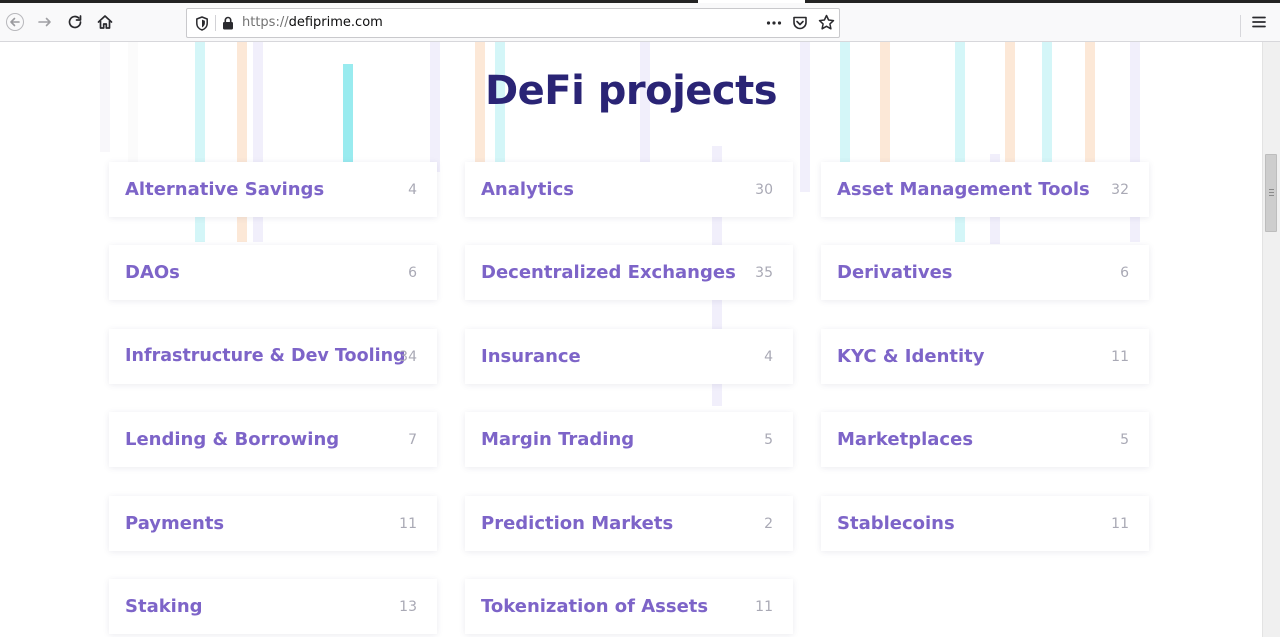 The height and width of the screenshot is (637, 1280). Describe the element at coordinates (1240, 26) in the screenshot. I see `toolbar-divider` at that location.